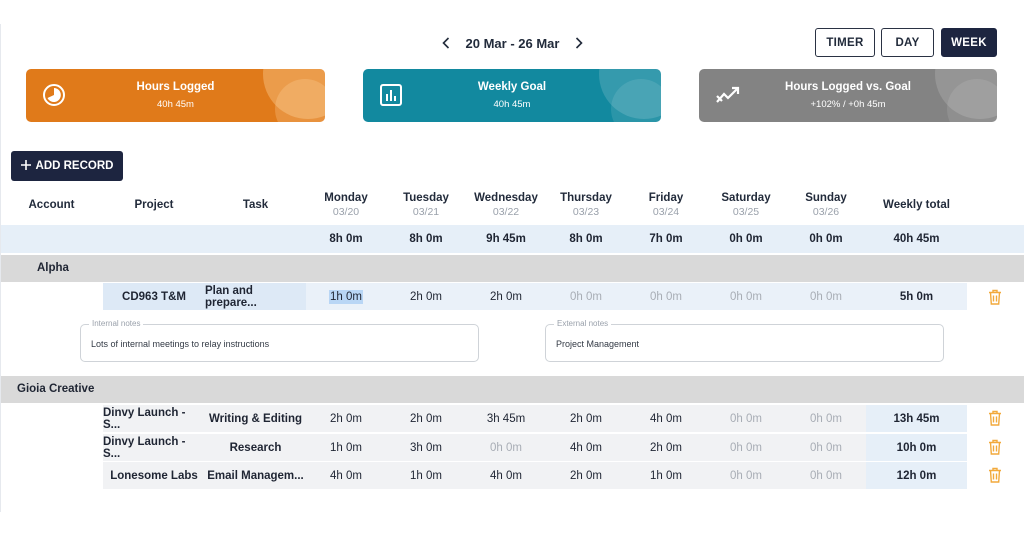  I want to click on hours-input-friday: 0h 0m, so click(666, 296).